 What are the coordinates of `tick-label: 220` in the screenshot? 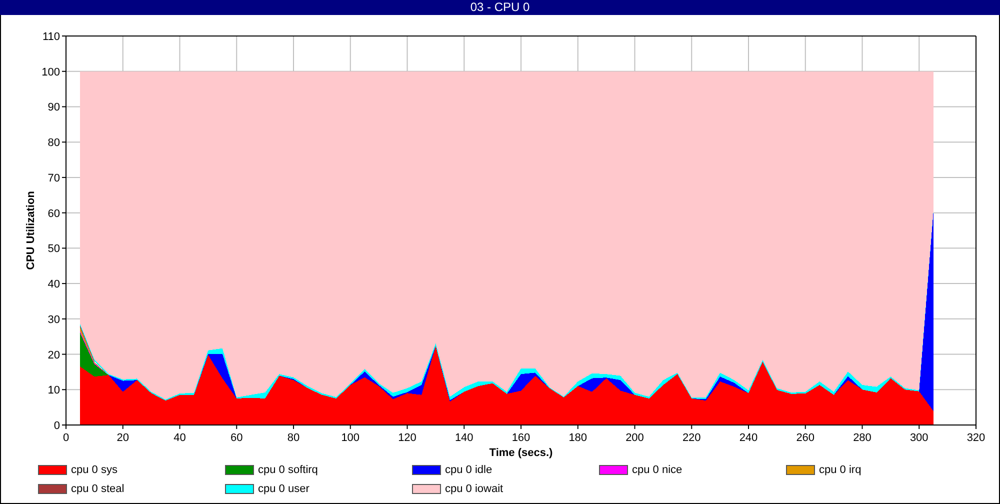 It's located at (691, 438).